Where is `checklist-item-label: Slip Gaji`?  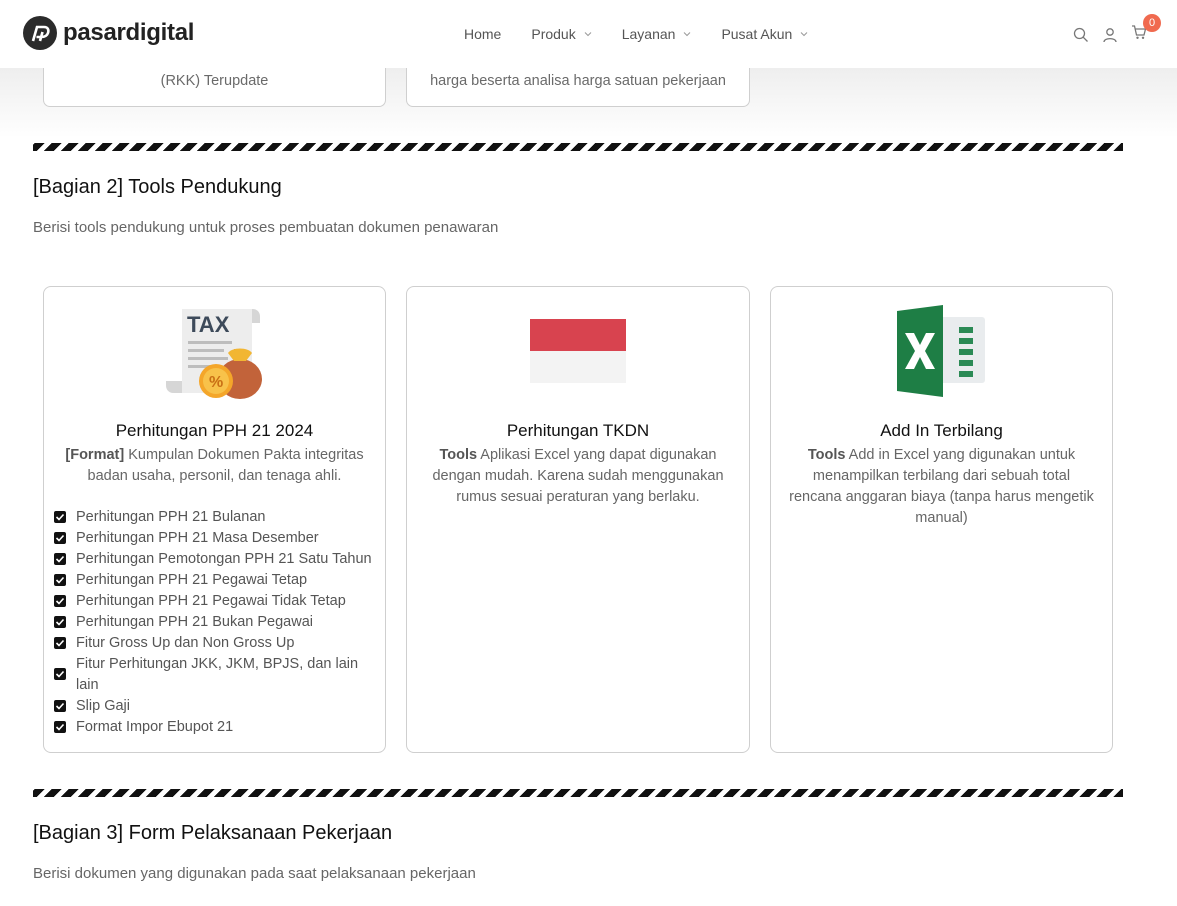
checklist-item-label: Slip Gaji is located at coordinates (103, 706).